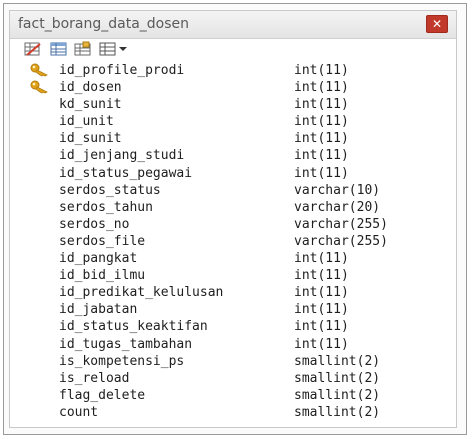 This screenshot has height=439, width=472. Describe the element at coordinates (86, 122) in the screenshot. I see `field-name: id_unit` at that location.